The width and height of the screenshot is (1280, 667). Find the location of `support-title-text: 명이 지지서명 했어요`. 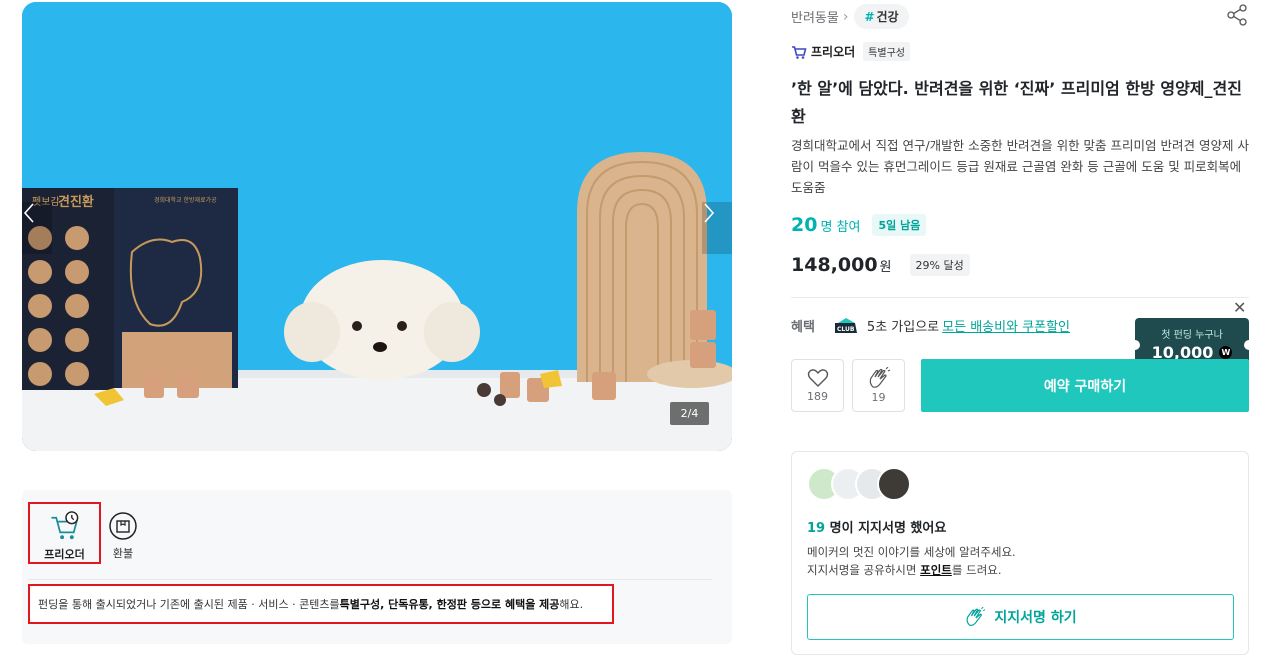

support-title-text: 명이 지지서명 했어요 is located at coordinates (886, 528).